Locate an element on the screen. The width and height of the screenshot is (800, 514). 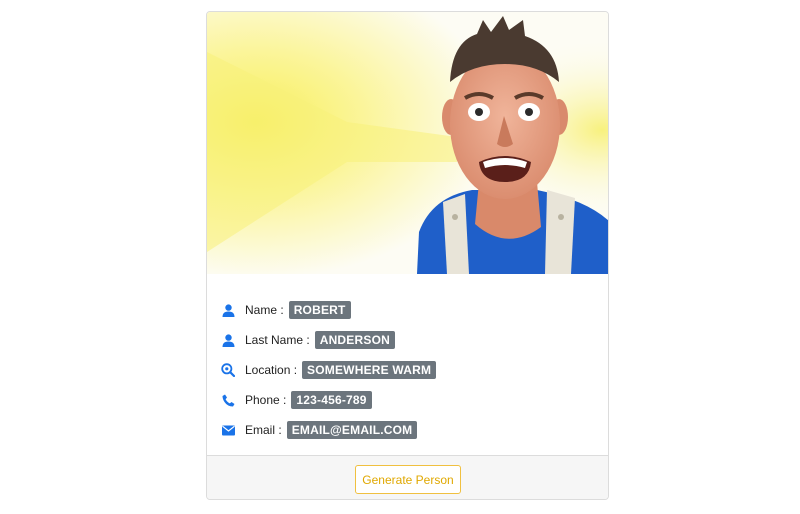
last-name-row: Last Name : ANDERSON is located at coordinates (307, 340).